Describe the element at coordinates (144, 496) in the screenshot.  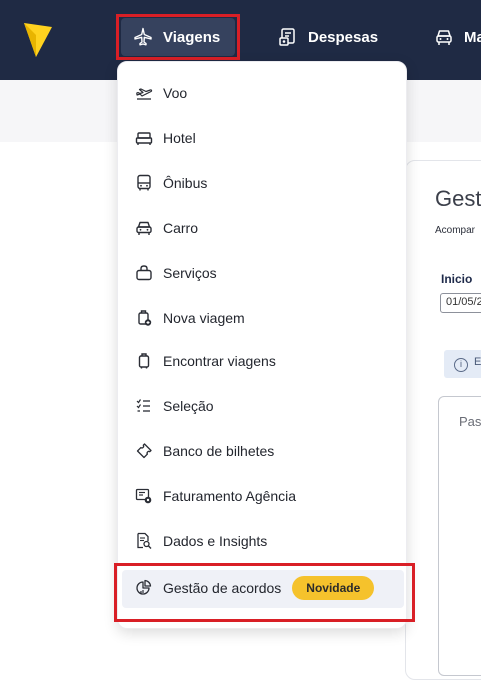
I see `invoice-gear-icon` at that location.